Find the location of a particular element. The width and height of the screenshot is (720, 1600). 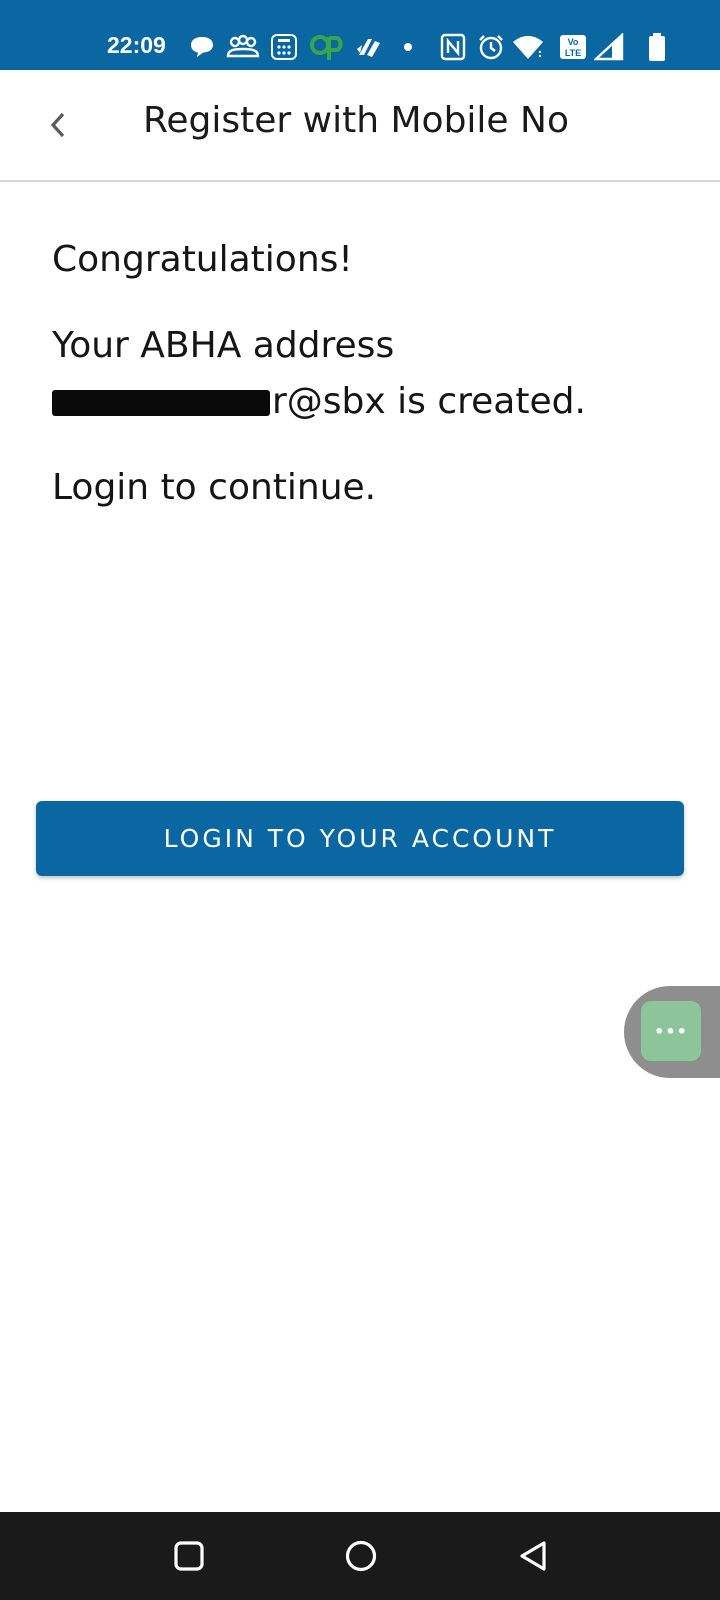

volte-icon: Vo LTE is located at coordinates (573, 47).